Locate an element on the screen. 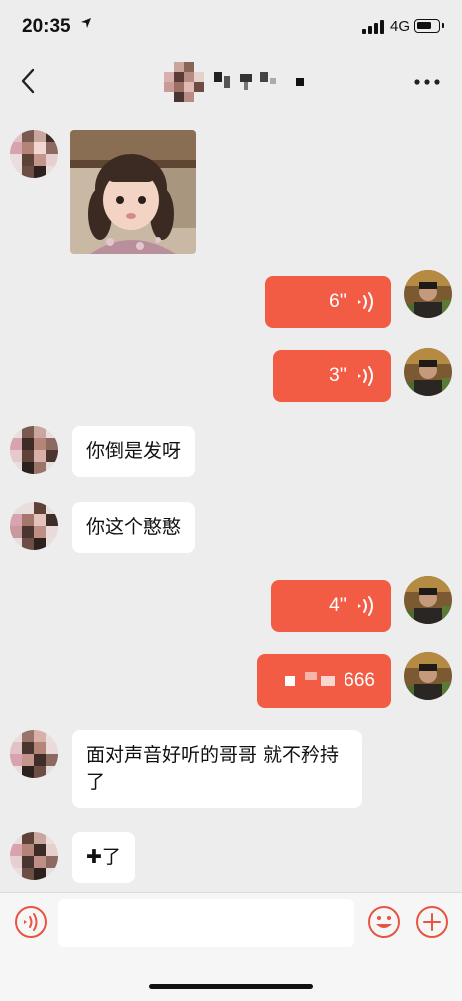 This screenshot has width=462, height=1001. text-message: 你这个憨憨 is located at coordinates (134, 527).